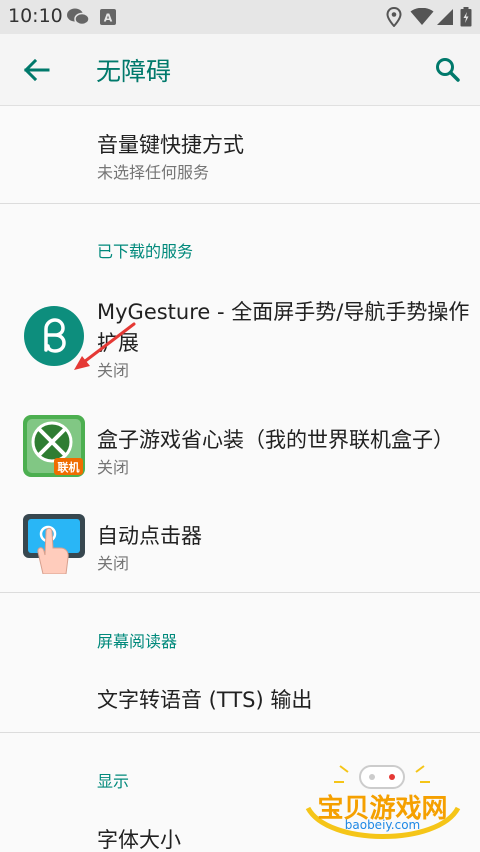 The width and height of the screenshot is (480, 852). I want to click on tts-output-item: 文字转语音 (TTS) 输出, so click(240, 696).